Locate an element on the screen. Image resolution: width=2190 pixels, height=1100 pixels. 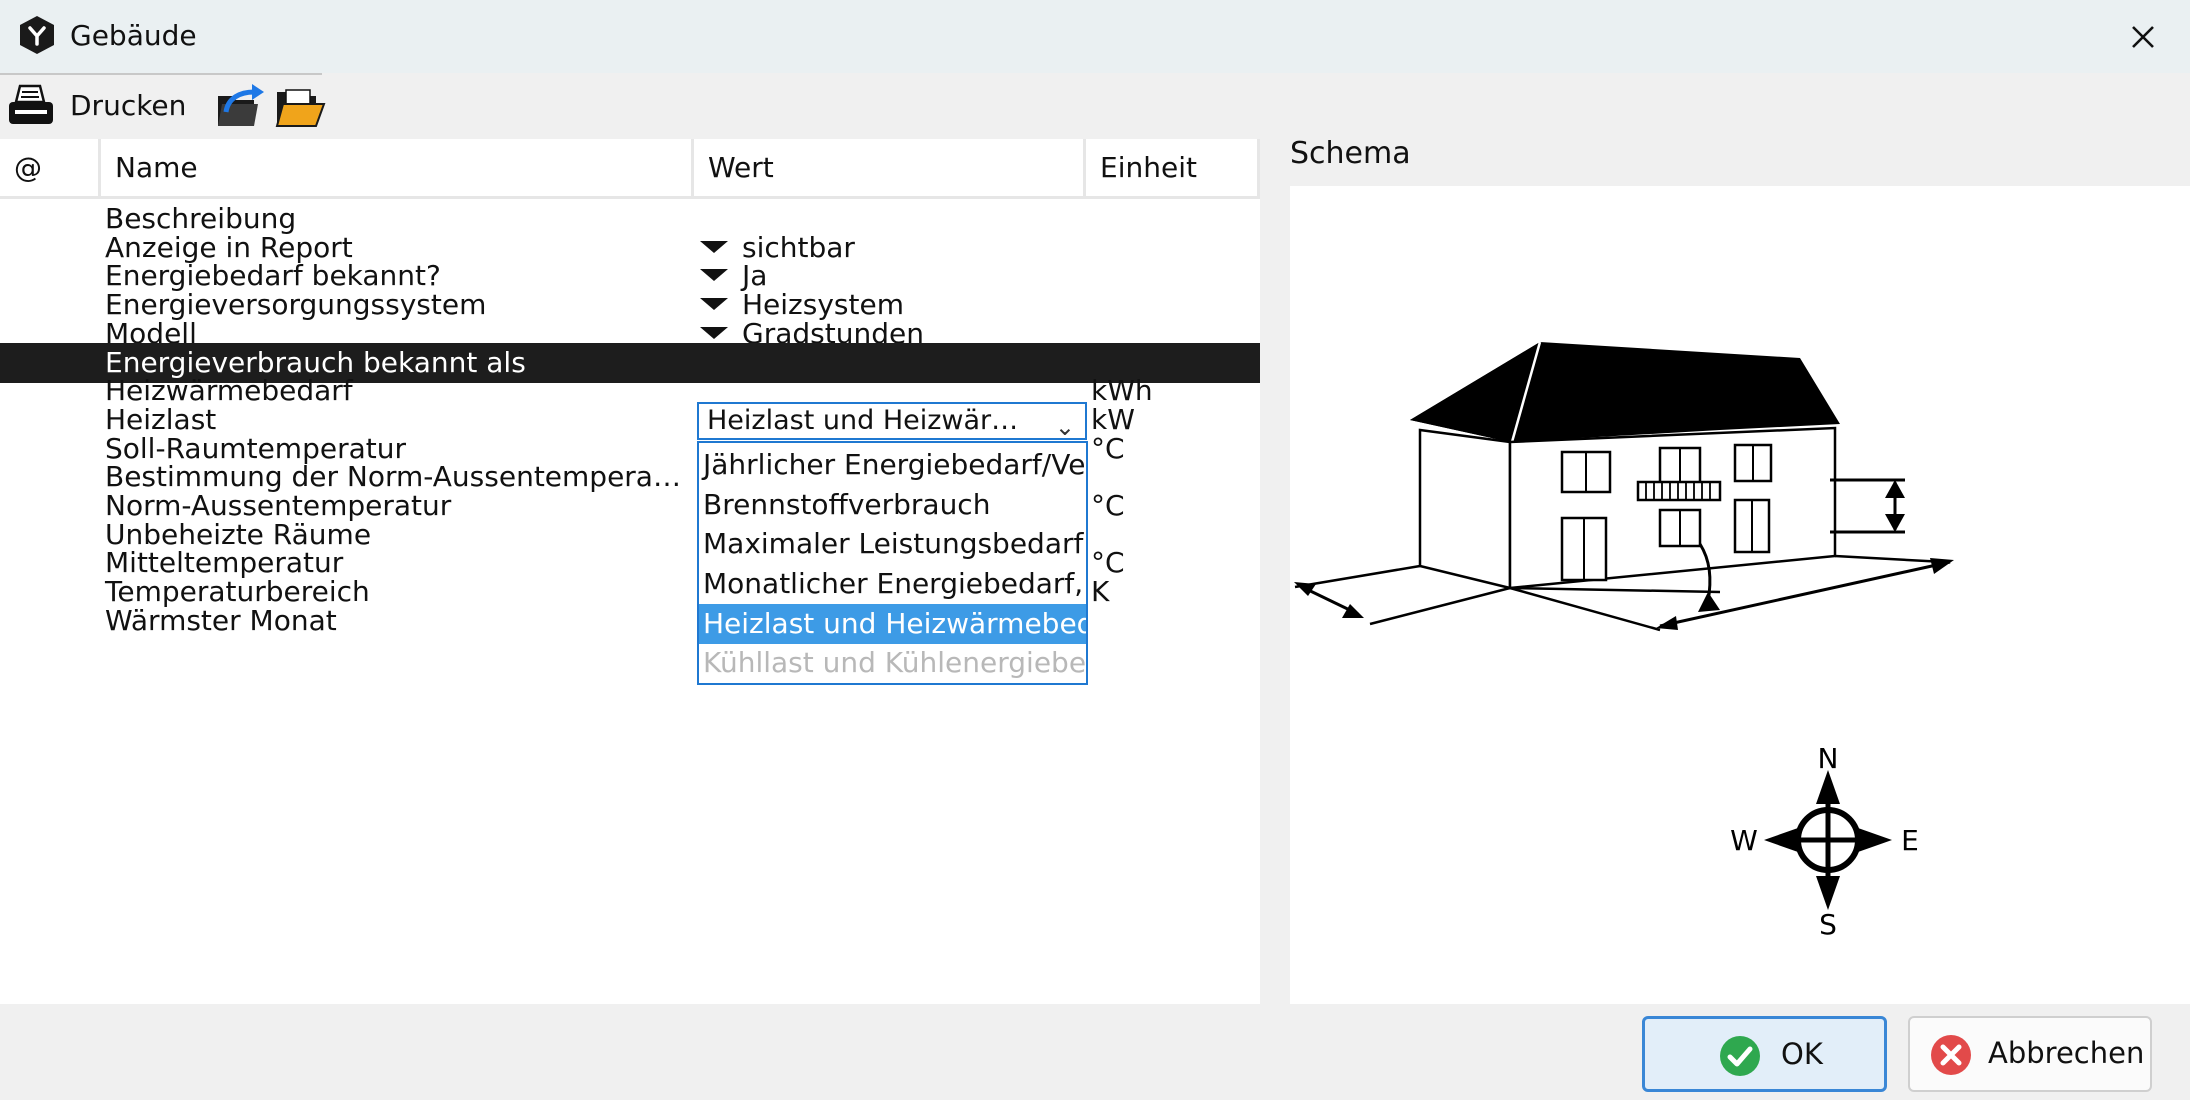
compass-south-label: S is located at coordinates (1828, 924).